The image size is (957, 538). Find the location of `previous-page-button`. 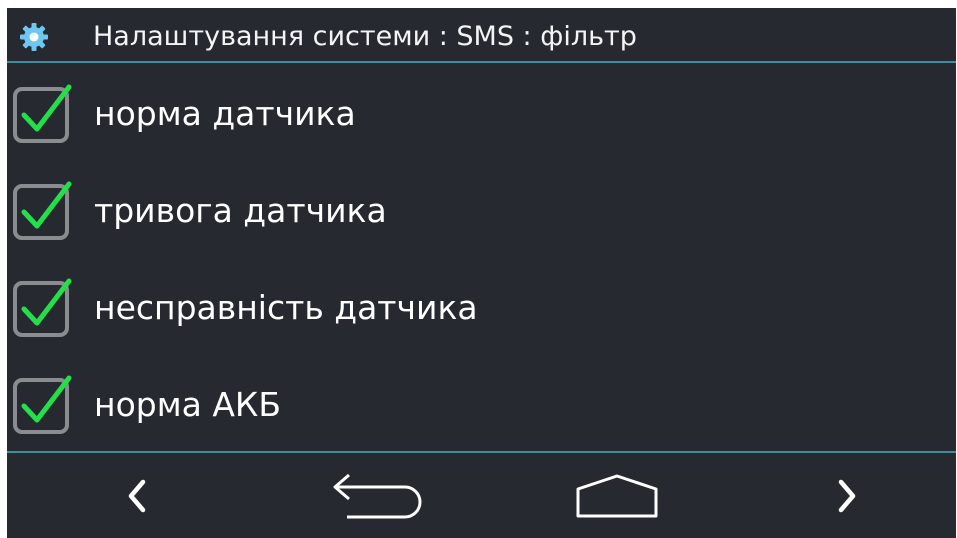

previous-page-button is located at coordinates (137, 495).